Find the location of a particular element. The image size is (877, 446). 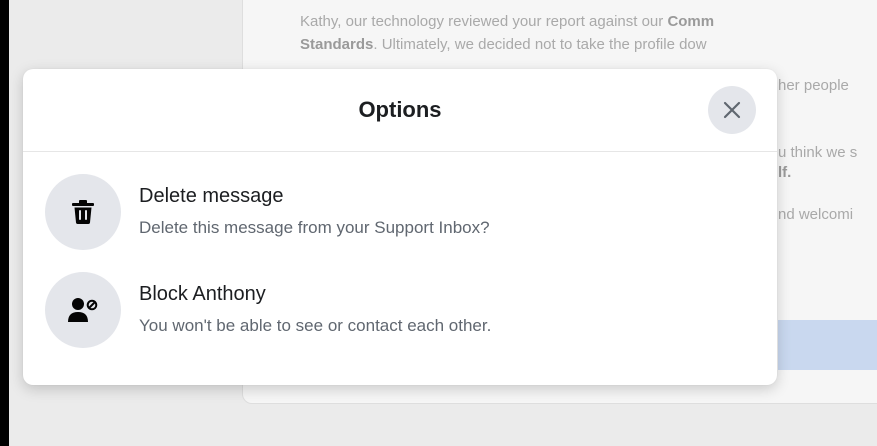

trash-icon is located at coordinates (83, 212).